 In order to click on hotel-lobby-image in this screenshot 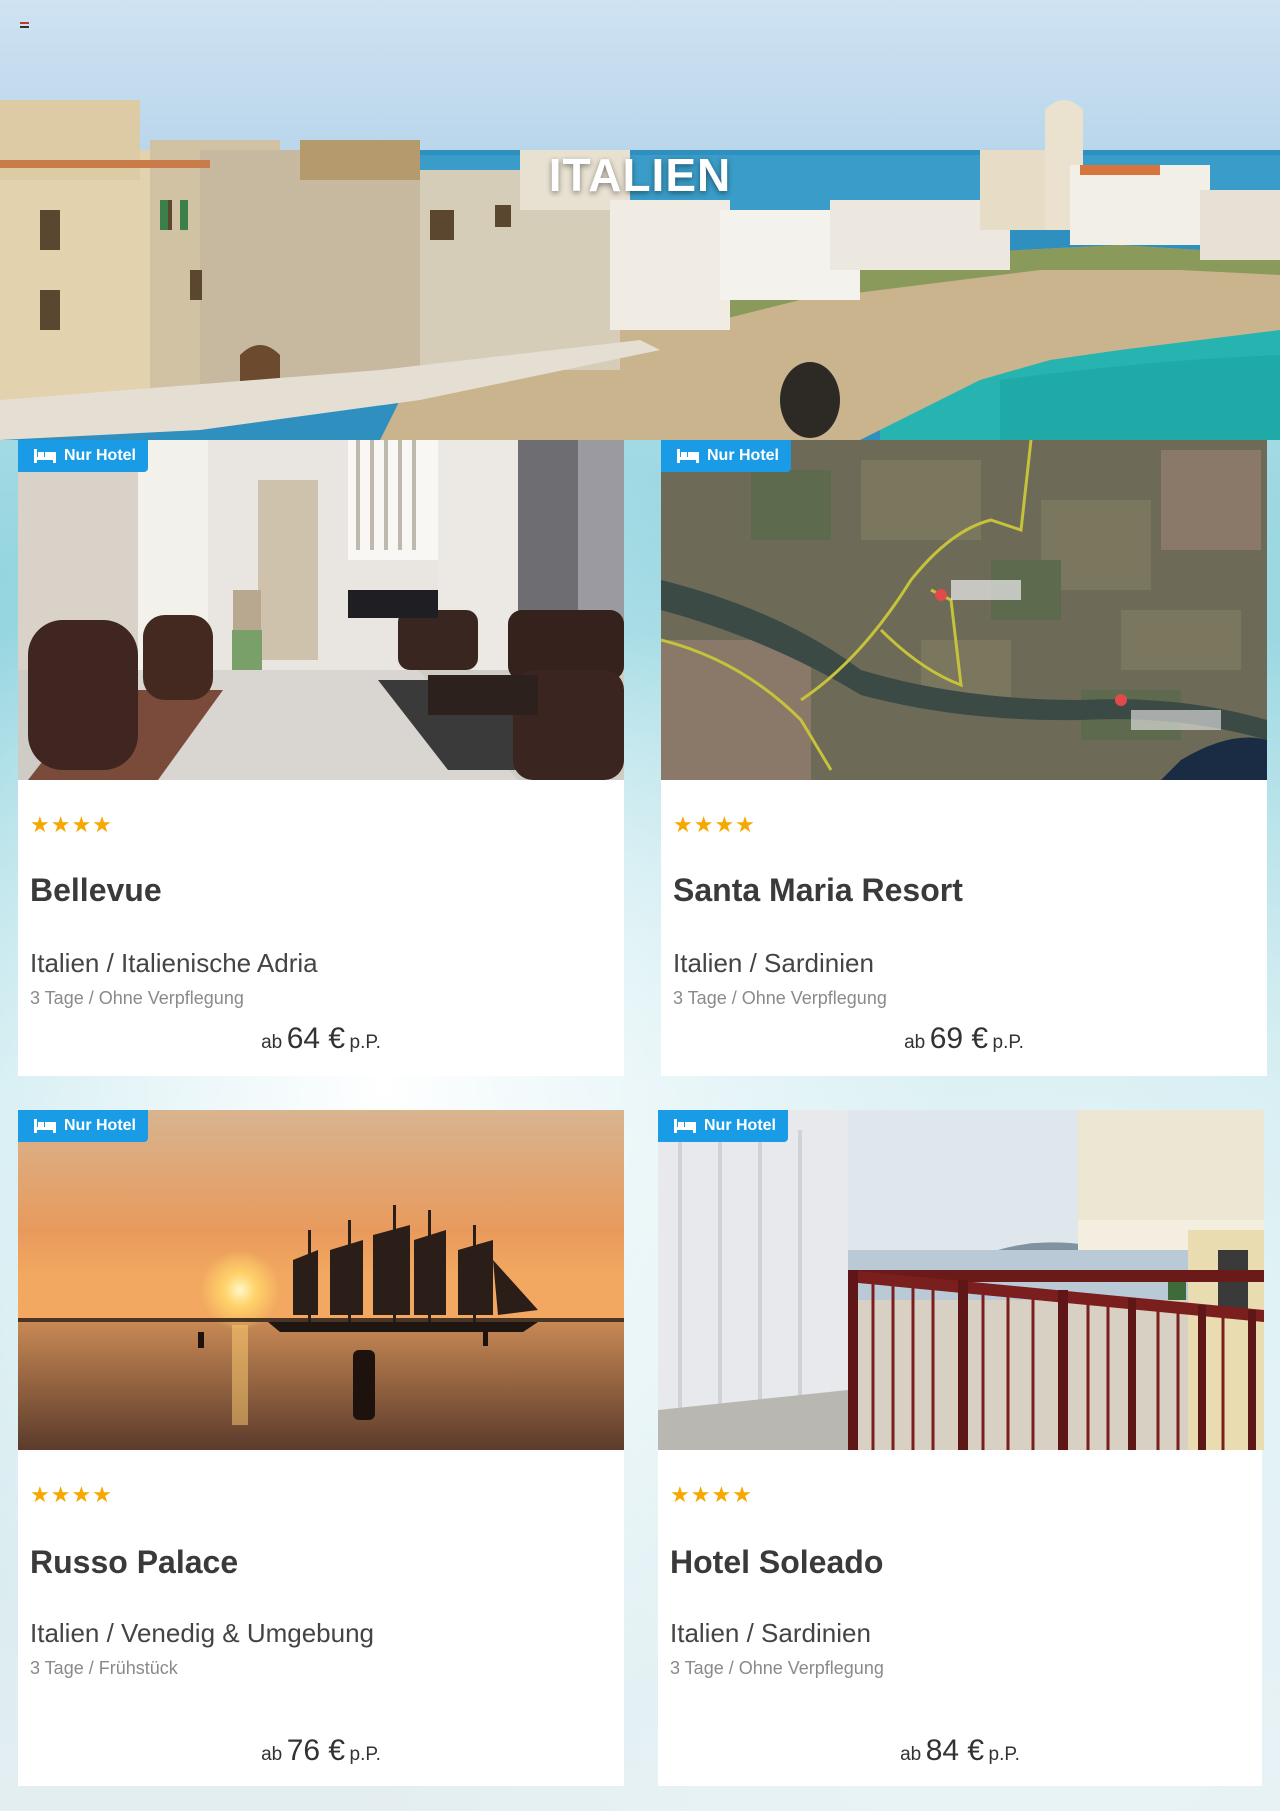, I will do `click(321, 610)`.